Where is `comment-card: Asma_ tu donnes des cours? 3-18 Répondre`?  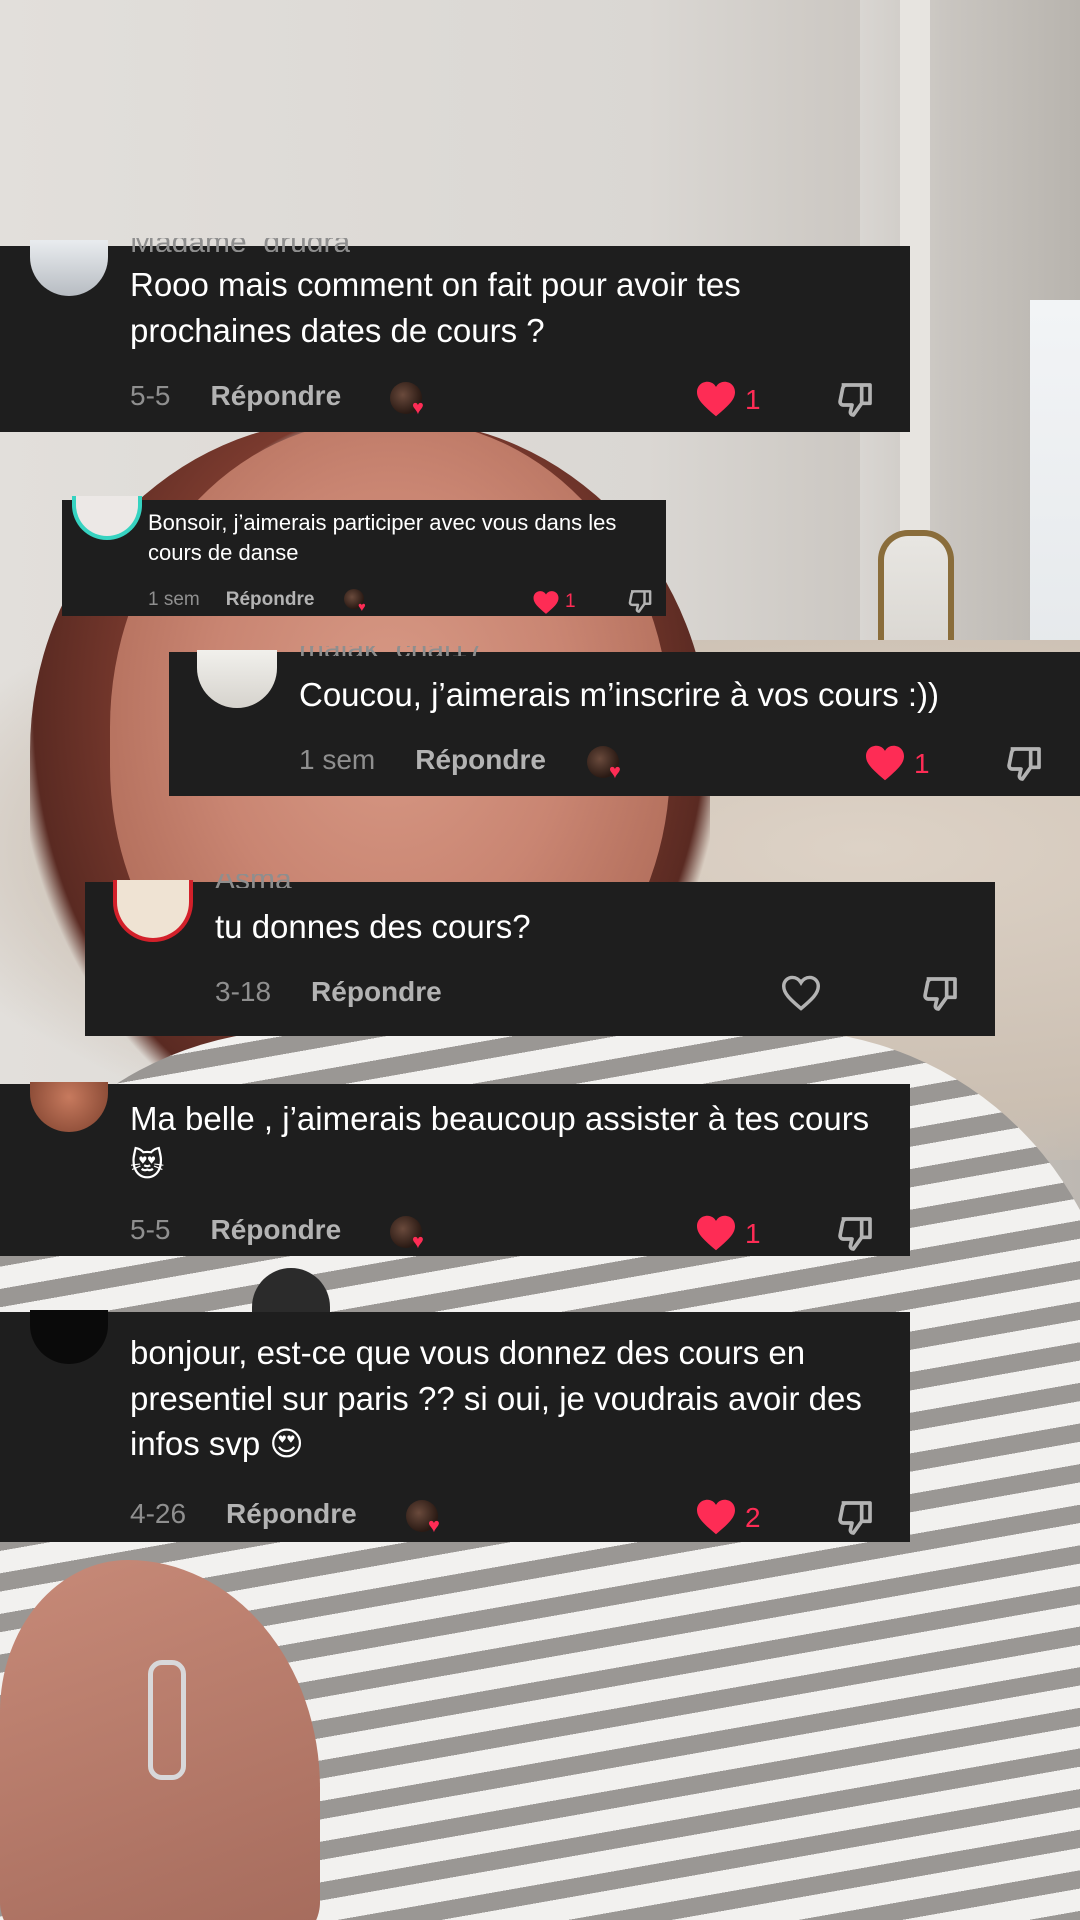 comment-card: Asma_ tu donnes des cours? 3-18 Répondre is located at coordinates (540, 955).